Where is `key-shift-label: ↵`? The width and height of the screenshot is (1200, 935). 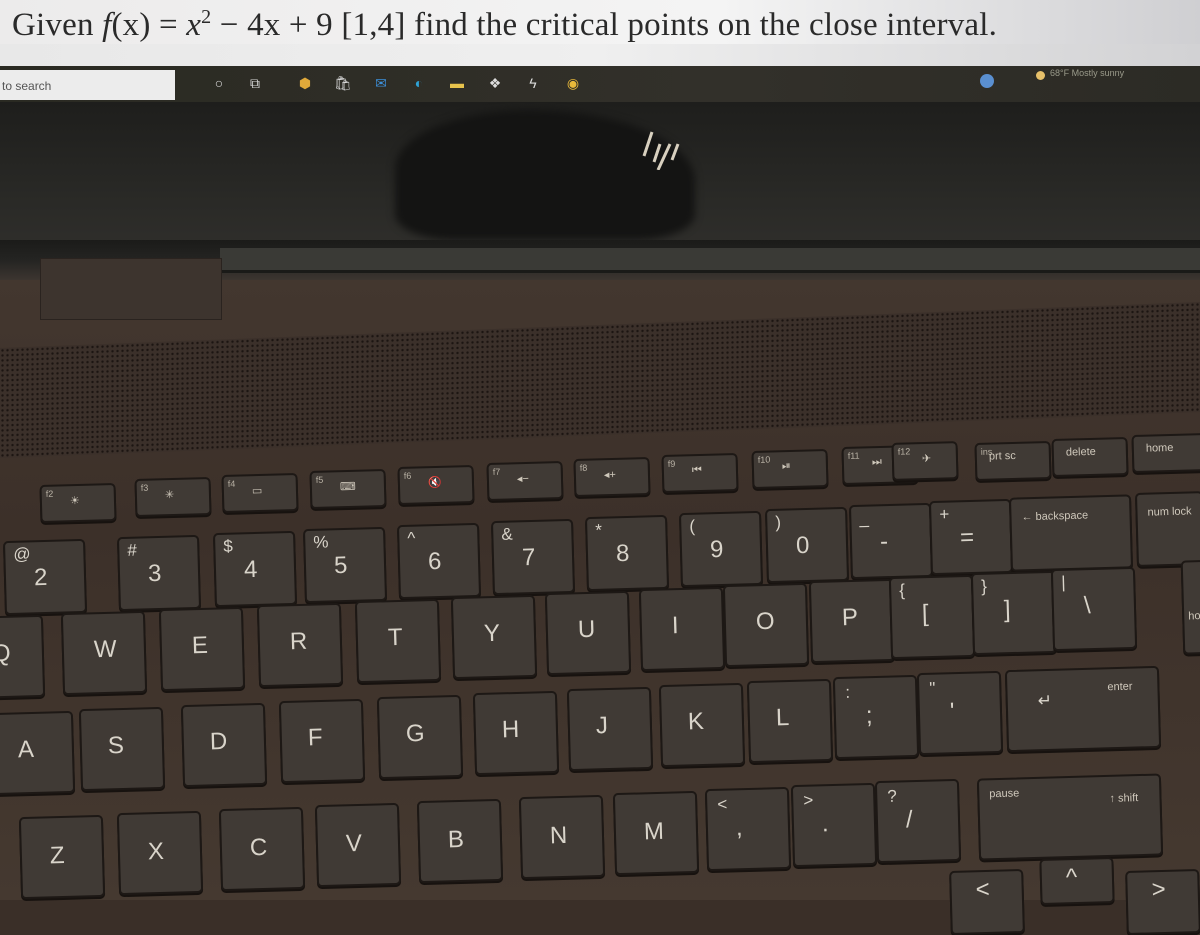 key-shift-label: ↵ is located at coordinates (1045, 700).